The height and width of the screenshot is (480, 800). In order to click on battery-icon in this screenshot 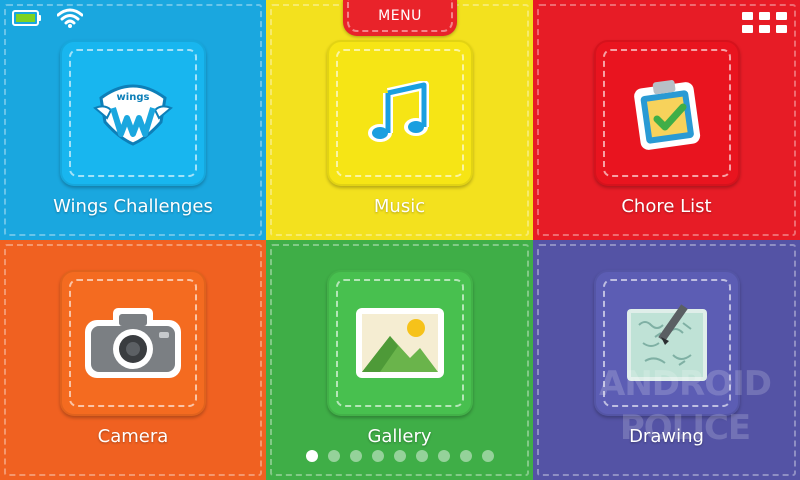, I will do `click(26, 18)`.